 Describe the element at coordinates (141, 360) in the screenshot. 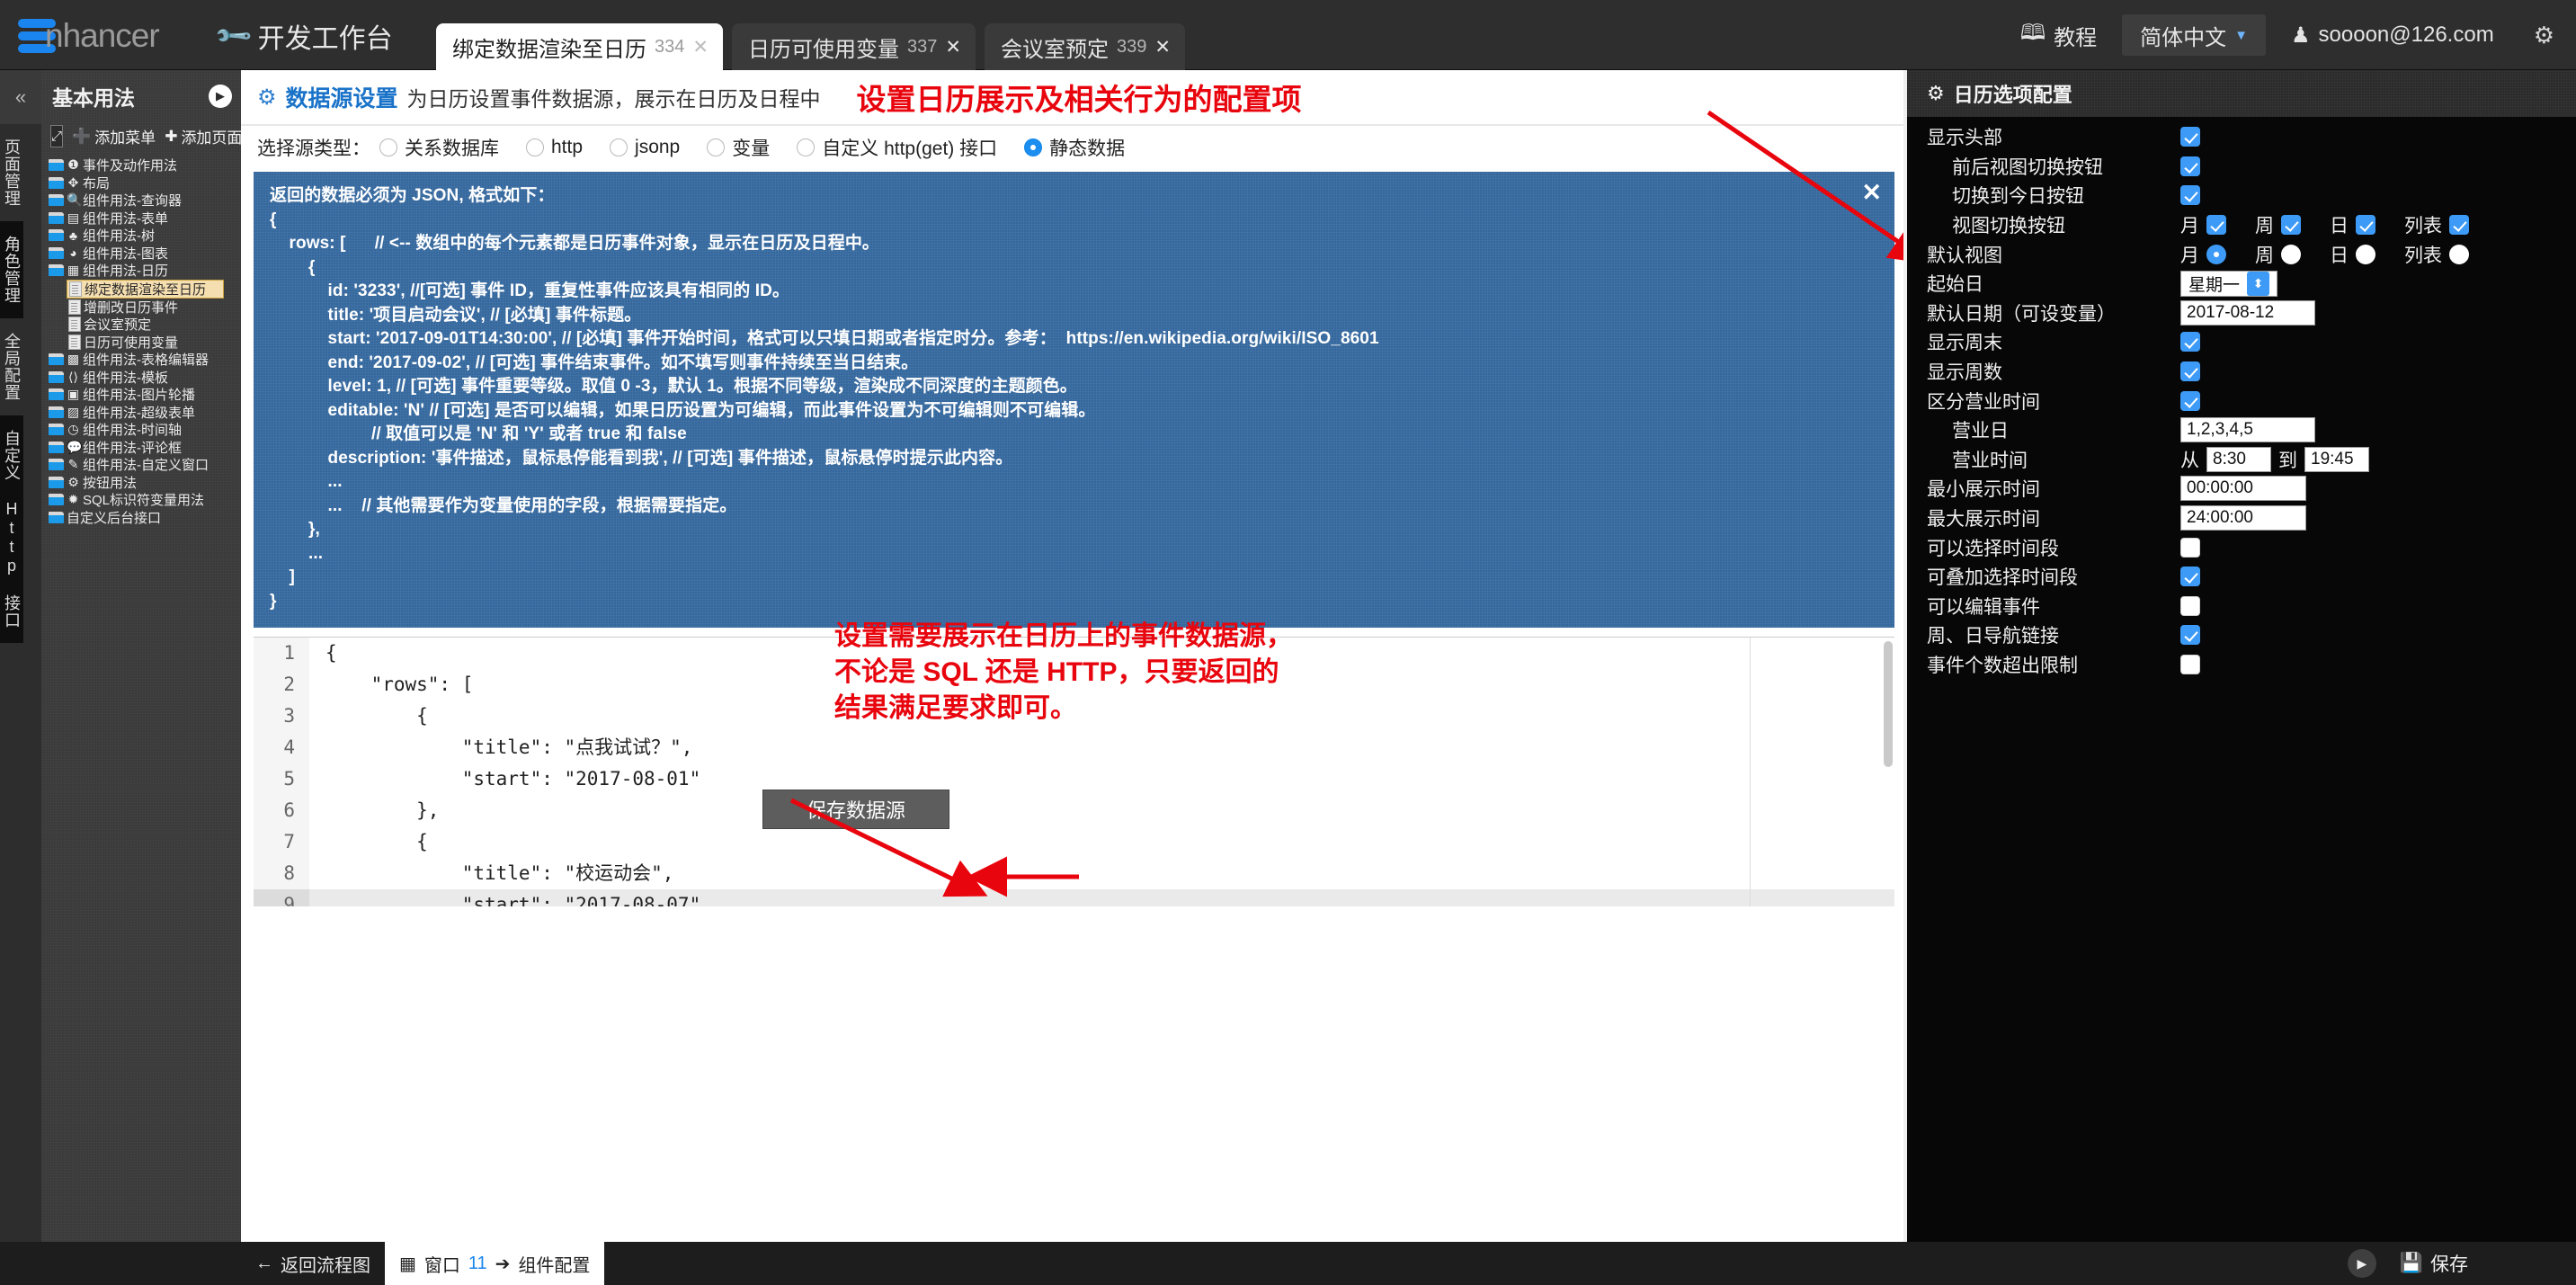

I see `tree-node-11: ▩ 组件用法-表格编辑器` at that location.